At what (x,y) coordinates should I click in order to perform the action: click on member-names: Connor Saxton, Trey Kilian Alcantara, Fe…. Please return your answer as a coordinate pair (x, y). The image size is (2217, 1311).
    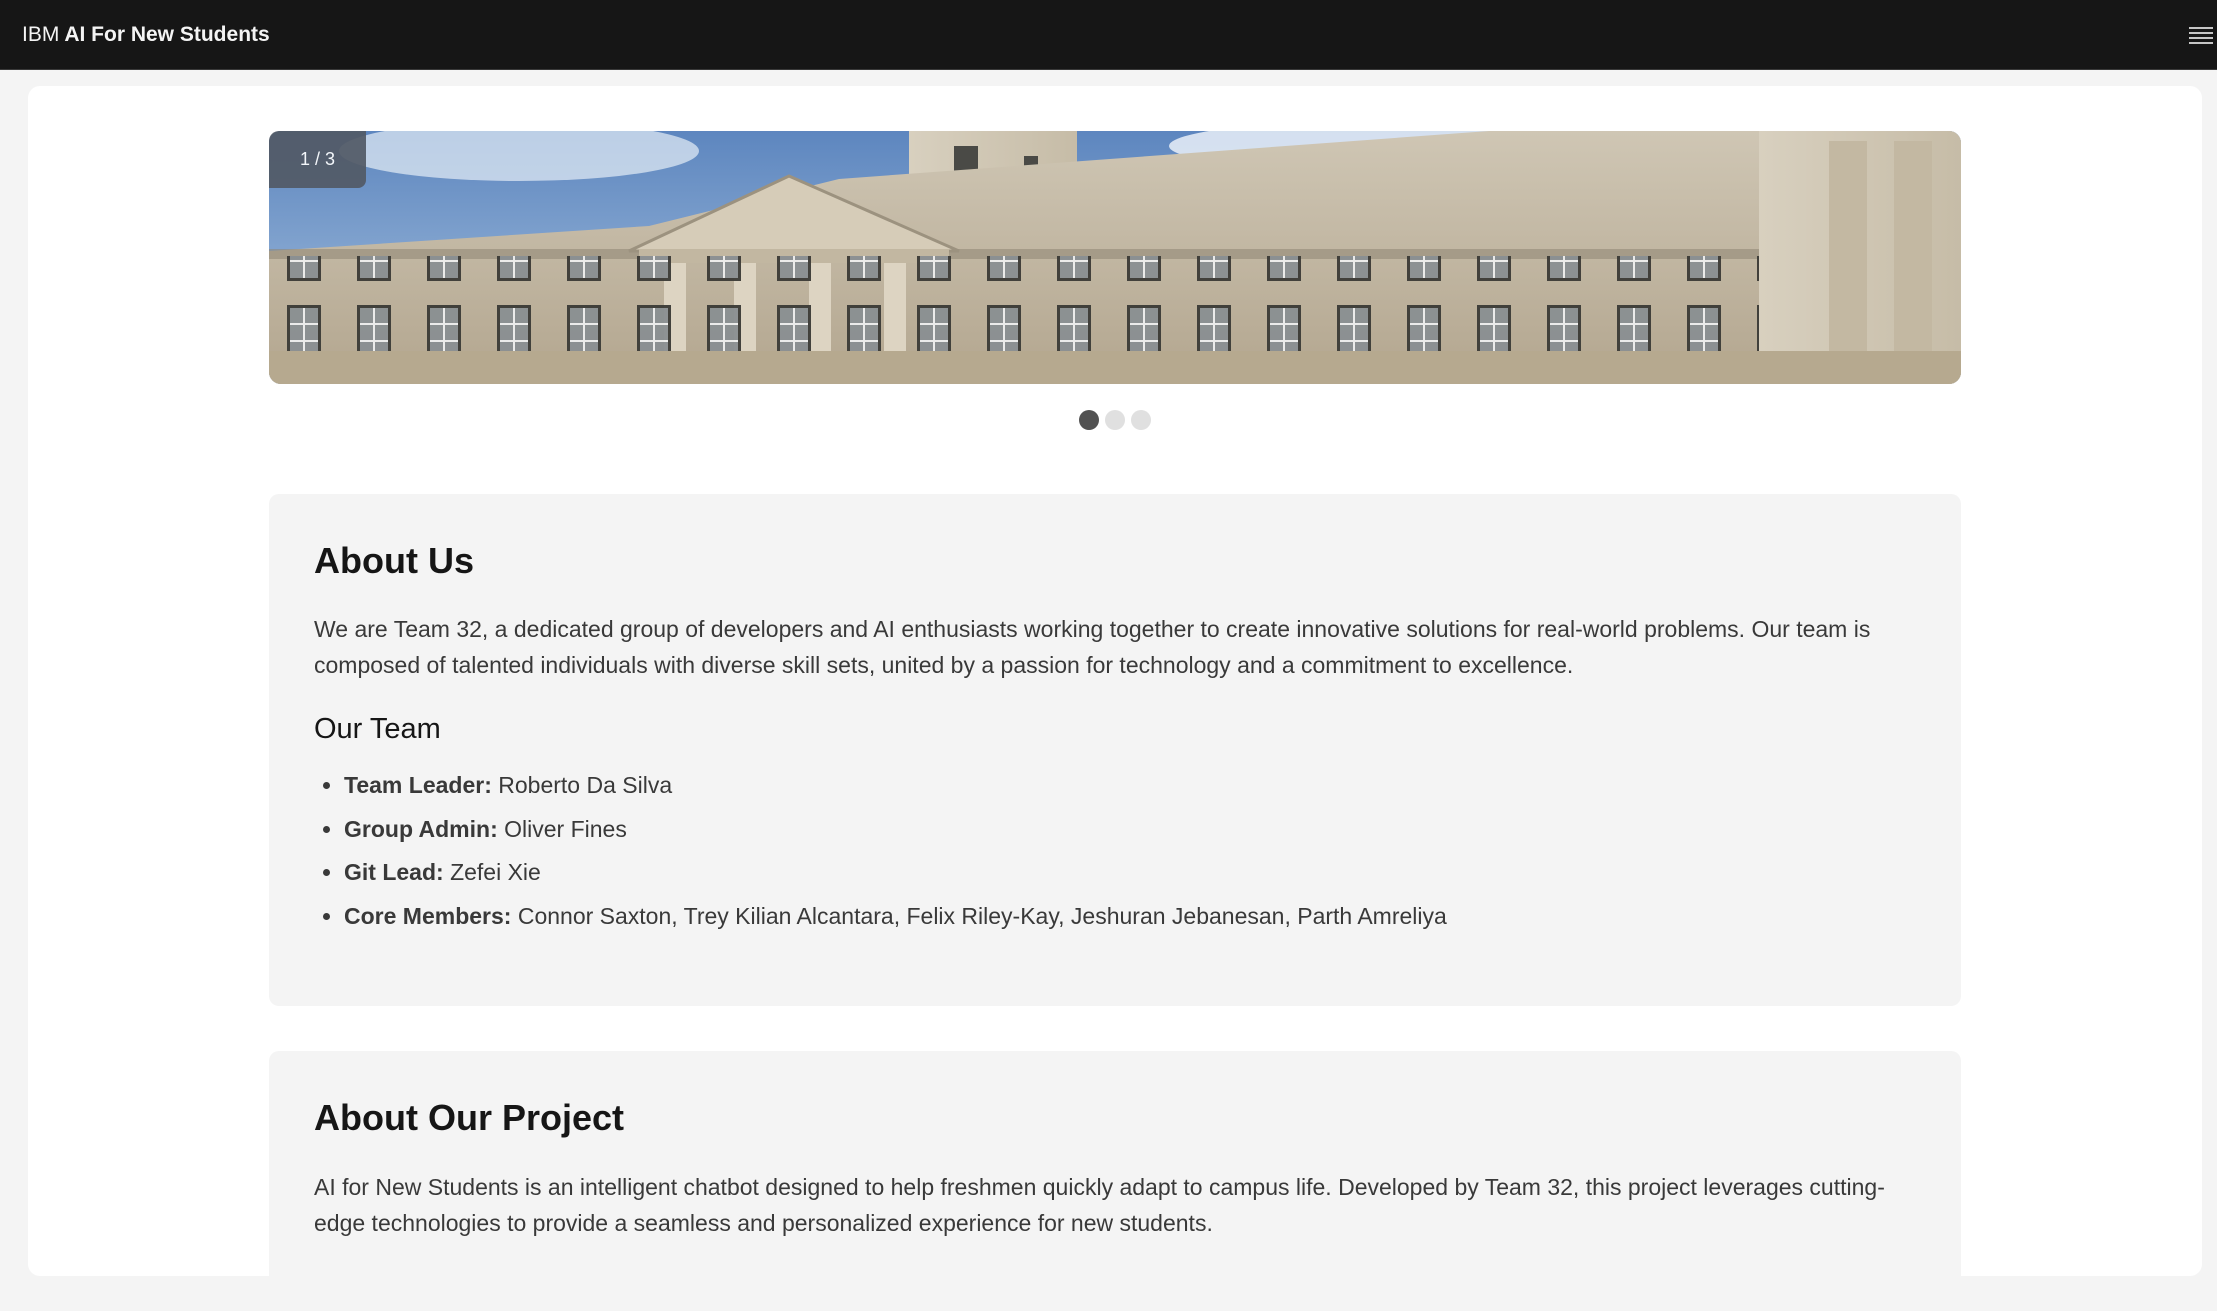
    Looking at the image, I should click on (982, 915).